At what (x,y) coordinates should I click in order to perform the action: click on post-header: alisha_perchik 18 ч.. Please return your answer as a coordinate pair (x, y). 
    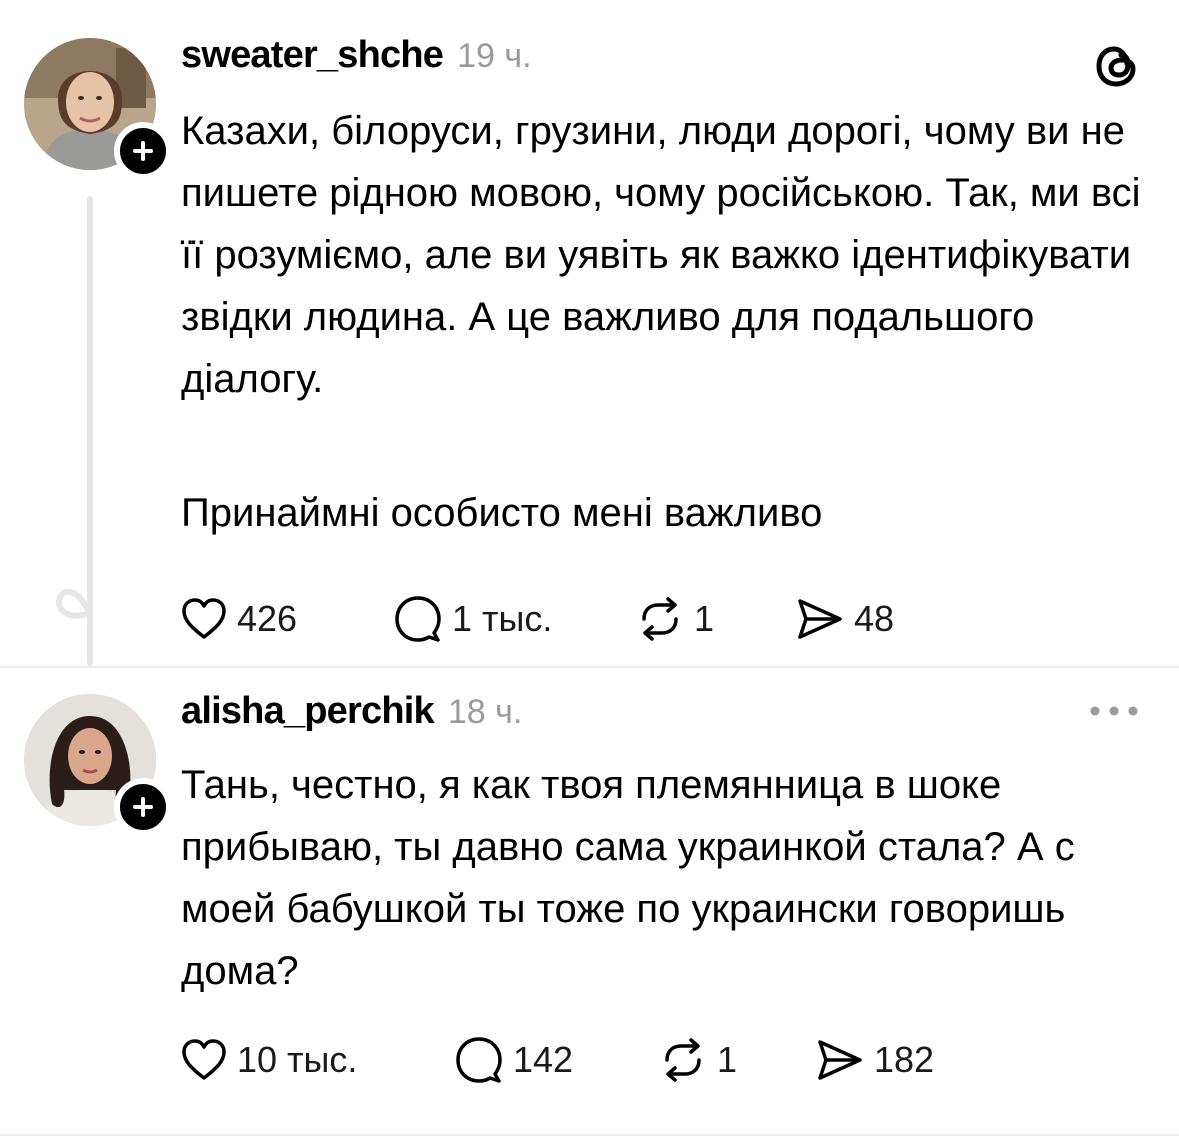
    Looking at the image, I should click on (351, 711).